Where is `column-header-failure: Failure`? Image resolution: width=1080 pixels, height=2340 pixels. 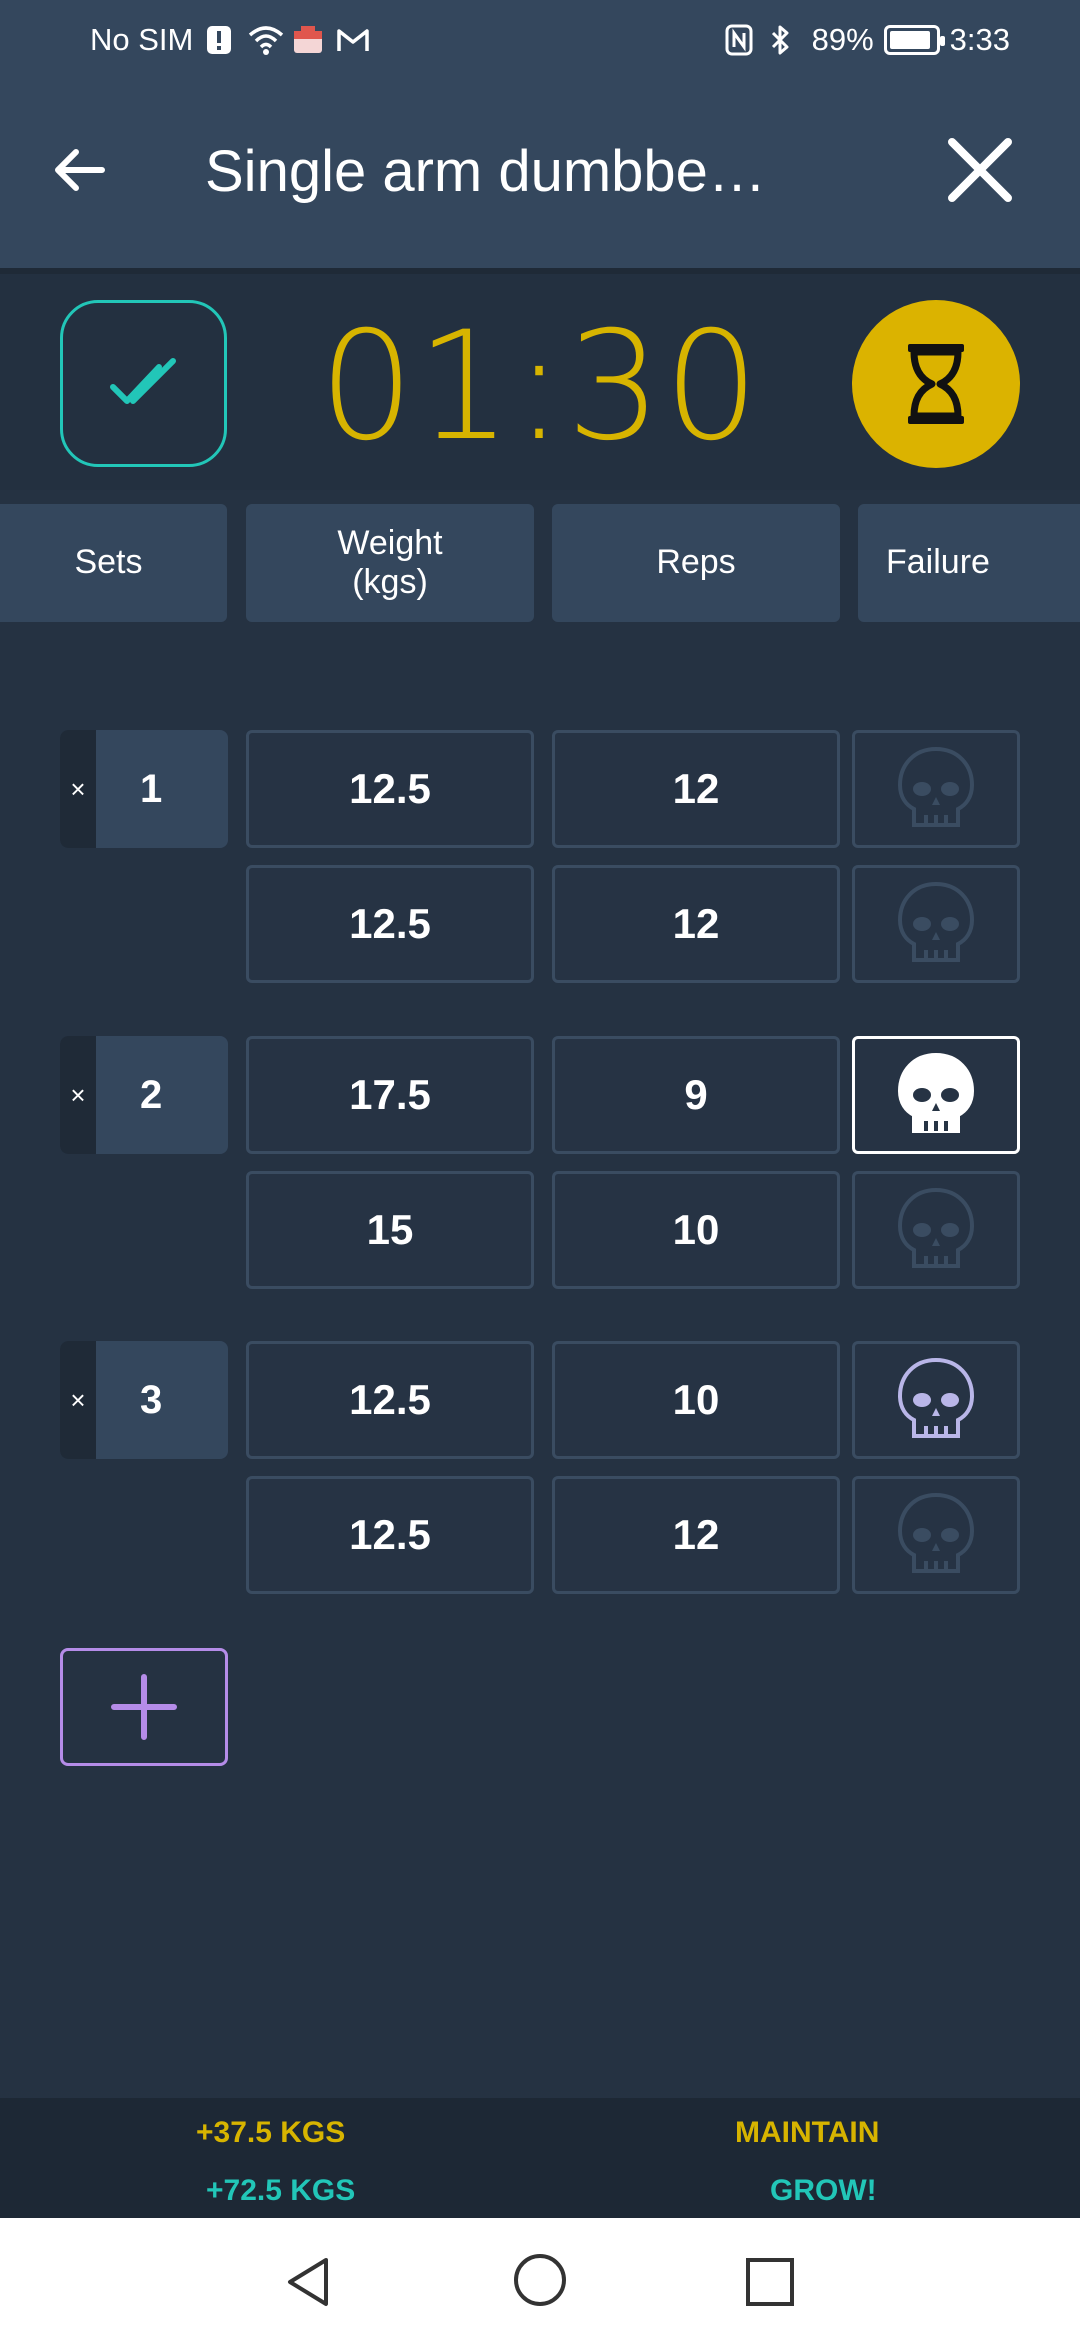 column-header-failure: Failure is located at coordinates (969, 563).